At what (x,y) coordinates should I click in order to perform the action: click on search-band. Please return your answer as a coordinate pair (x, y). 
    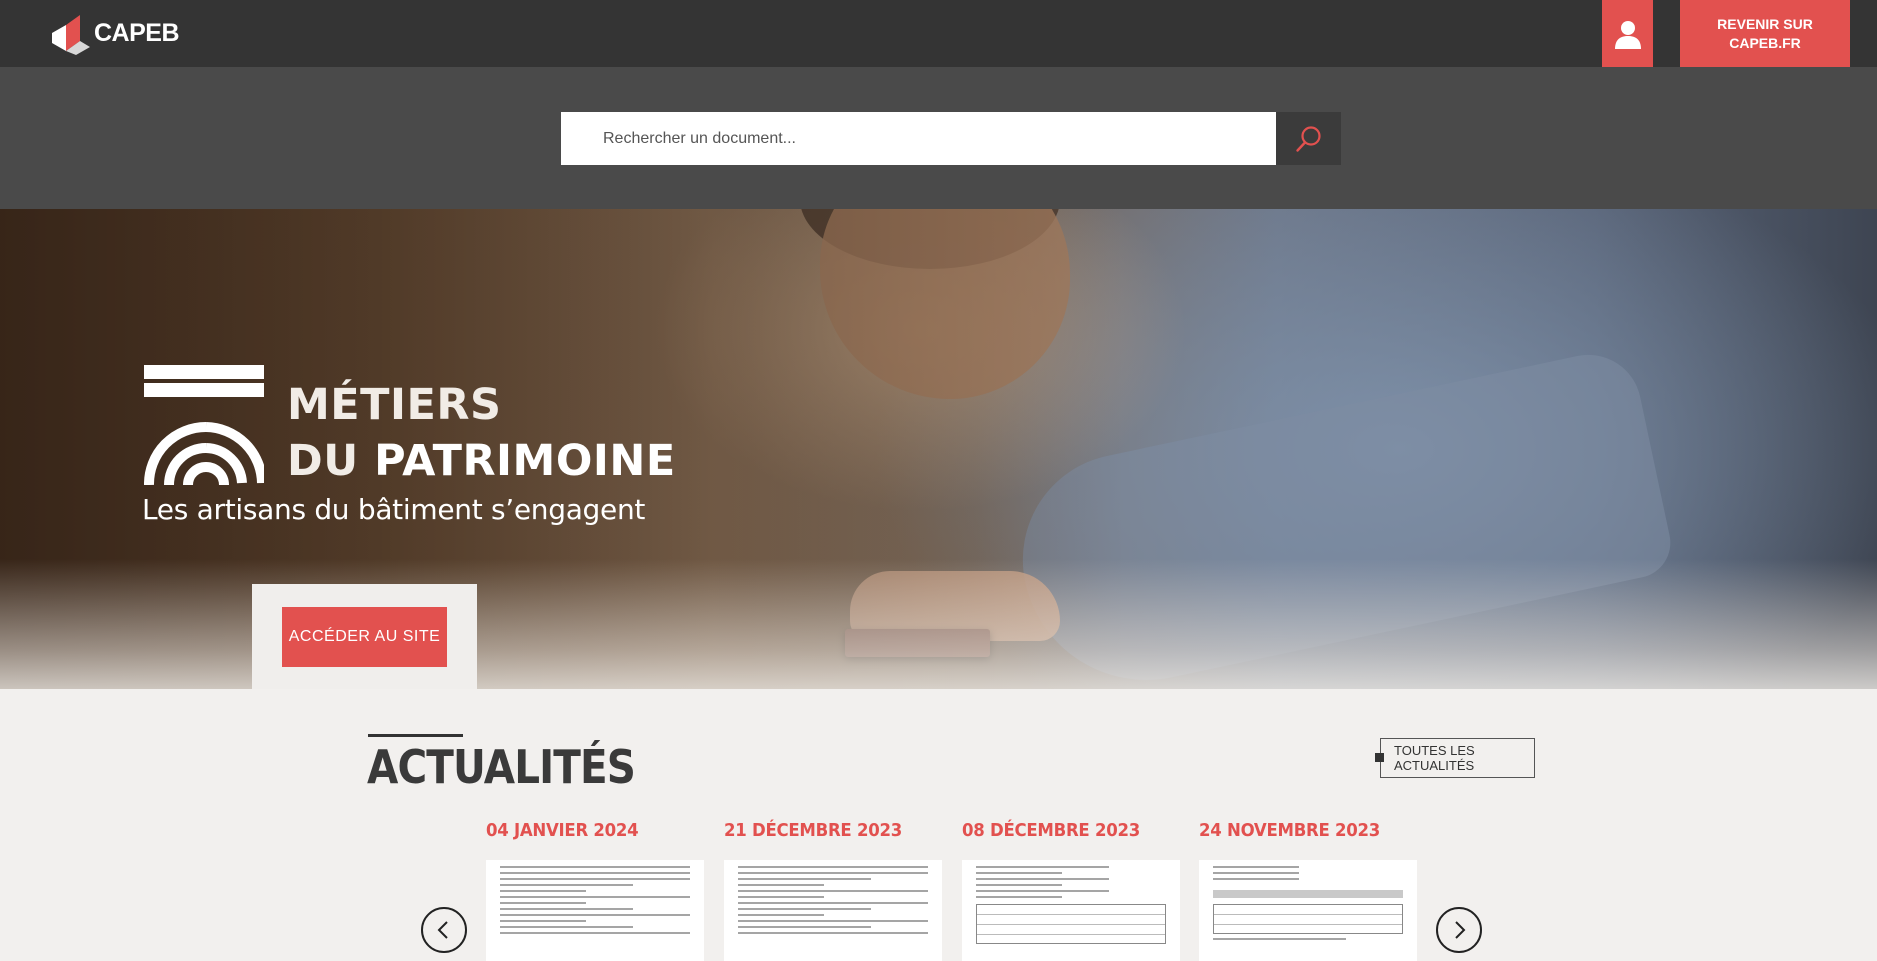
    Looking at the image, I should click on (938, 138).